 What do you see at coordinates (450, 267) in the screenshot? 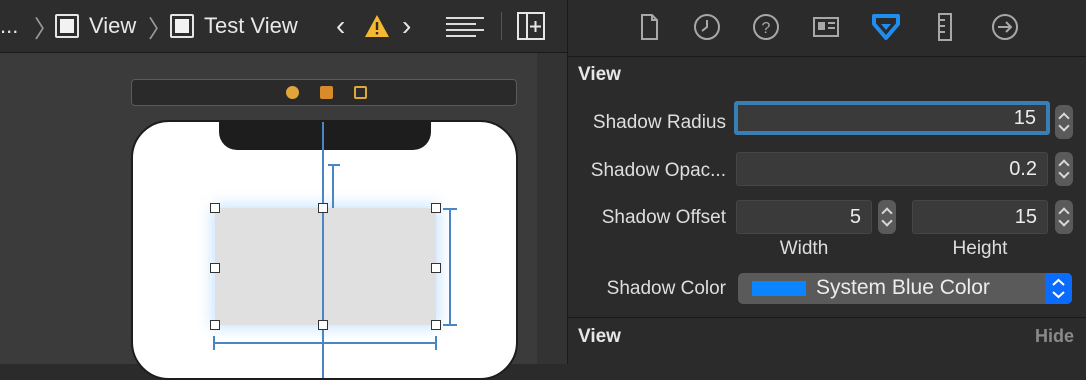
I see `height-guide` at bounding box center [450, 267].